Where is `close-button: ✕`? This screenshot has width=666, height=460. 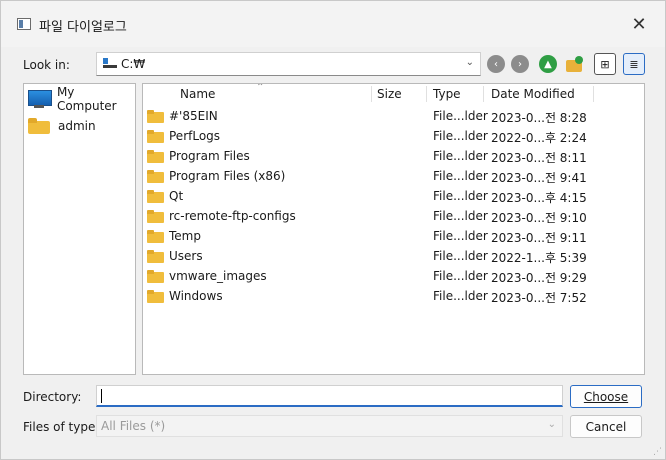
close-button: ✕ is located at coordinates (639, 24).